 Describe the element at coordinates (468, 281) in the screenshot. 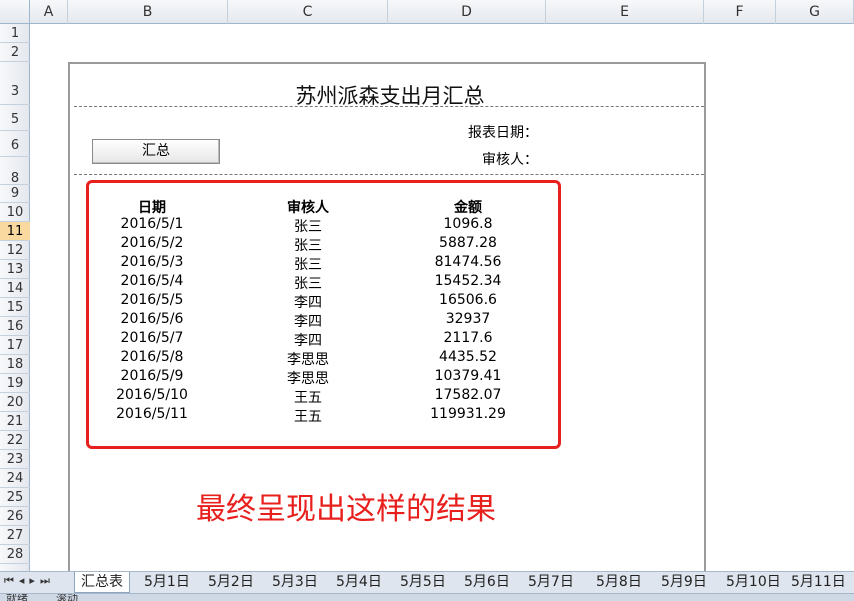

I see `cell-amount: 15452.34` at that location.